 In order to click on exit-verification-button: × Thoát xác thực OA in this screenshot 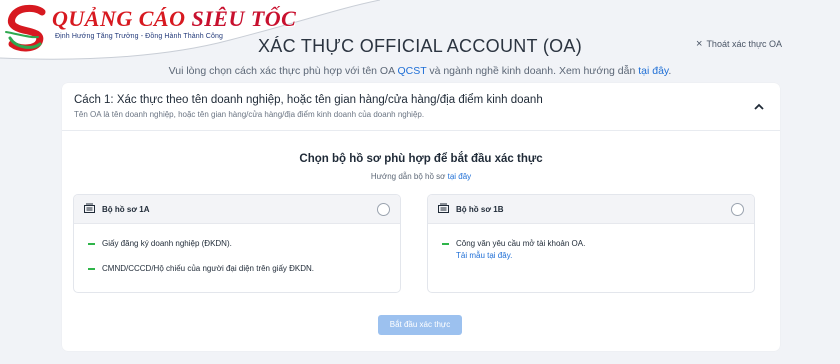, I will do `click(739, 43)`.